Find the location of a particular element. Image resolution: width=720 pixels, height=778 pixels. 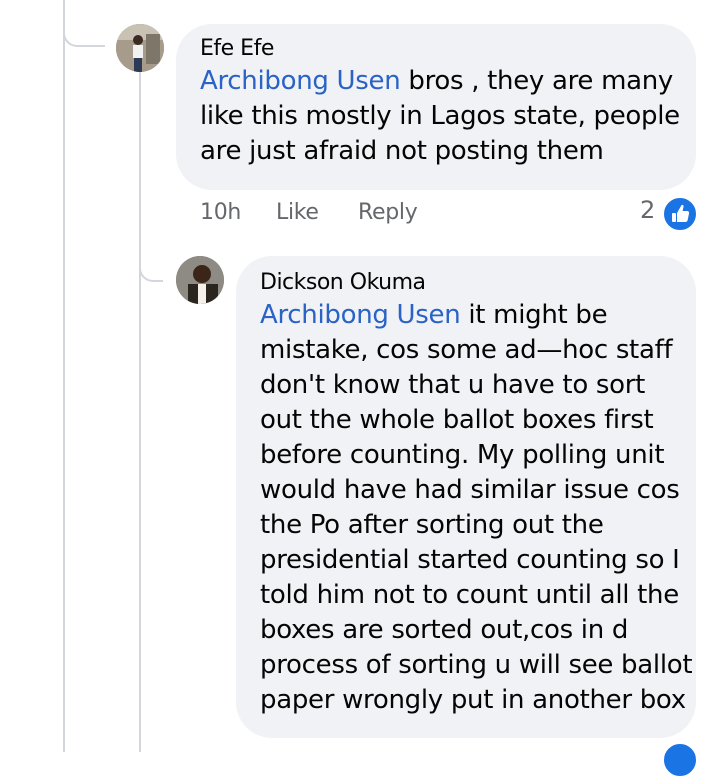

comment-author: Efe Efe is located at coordinates (448, 48).